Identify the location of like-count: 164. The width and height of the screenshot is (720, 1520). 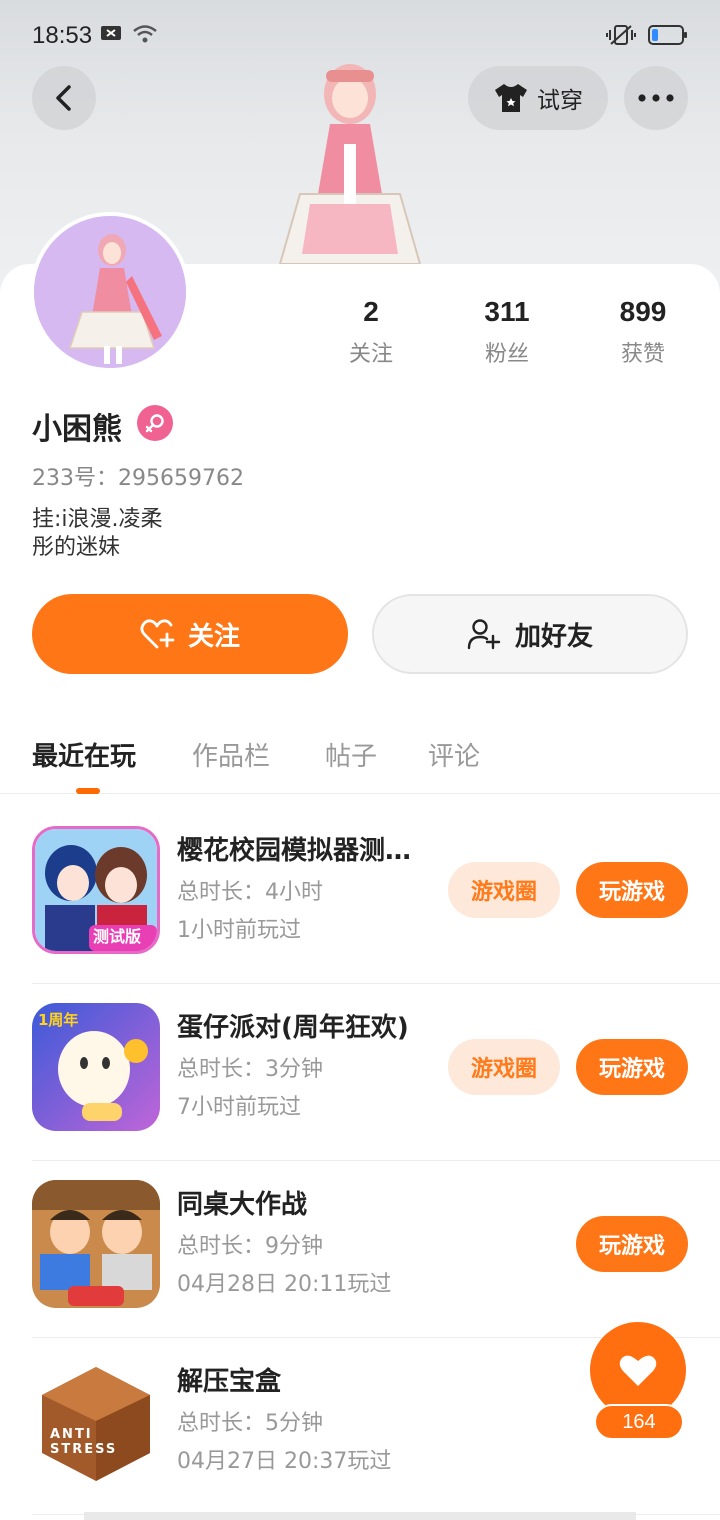
(639, 1422).